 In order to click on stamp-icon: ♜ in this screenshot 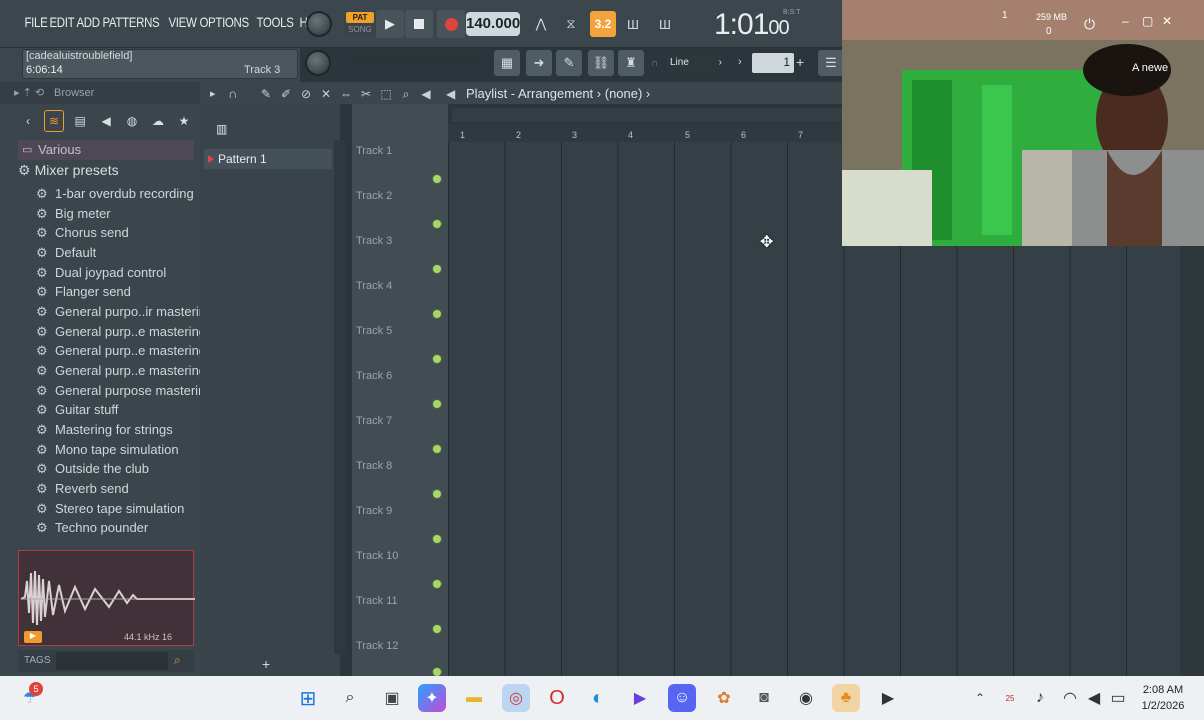, I will do `click(631, 63)`.